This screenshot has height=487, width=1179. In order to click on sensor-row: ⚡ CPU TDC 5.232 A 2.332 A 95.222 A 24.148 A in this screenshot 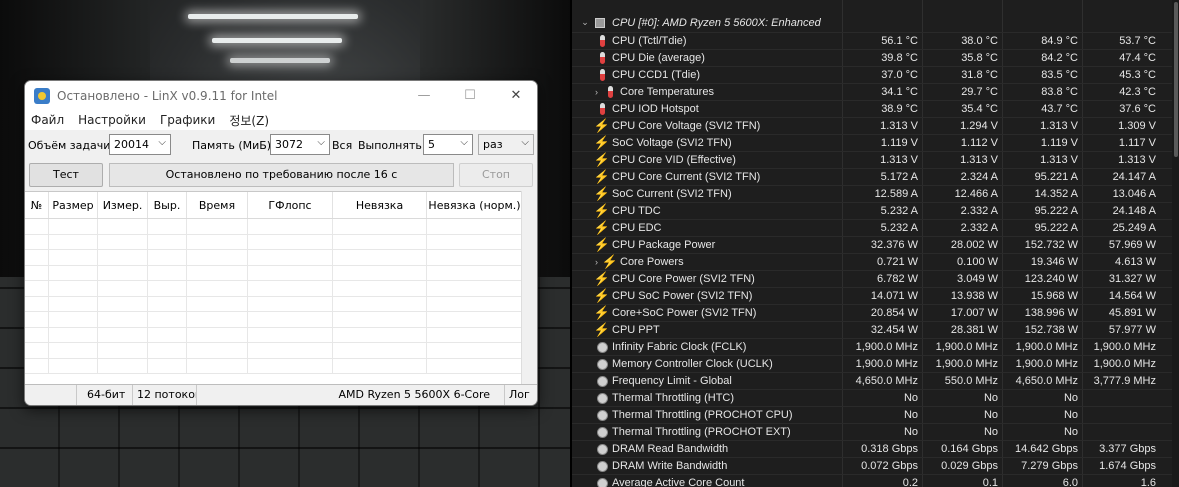, I will do `click(872, 211)`.